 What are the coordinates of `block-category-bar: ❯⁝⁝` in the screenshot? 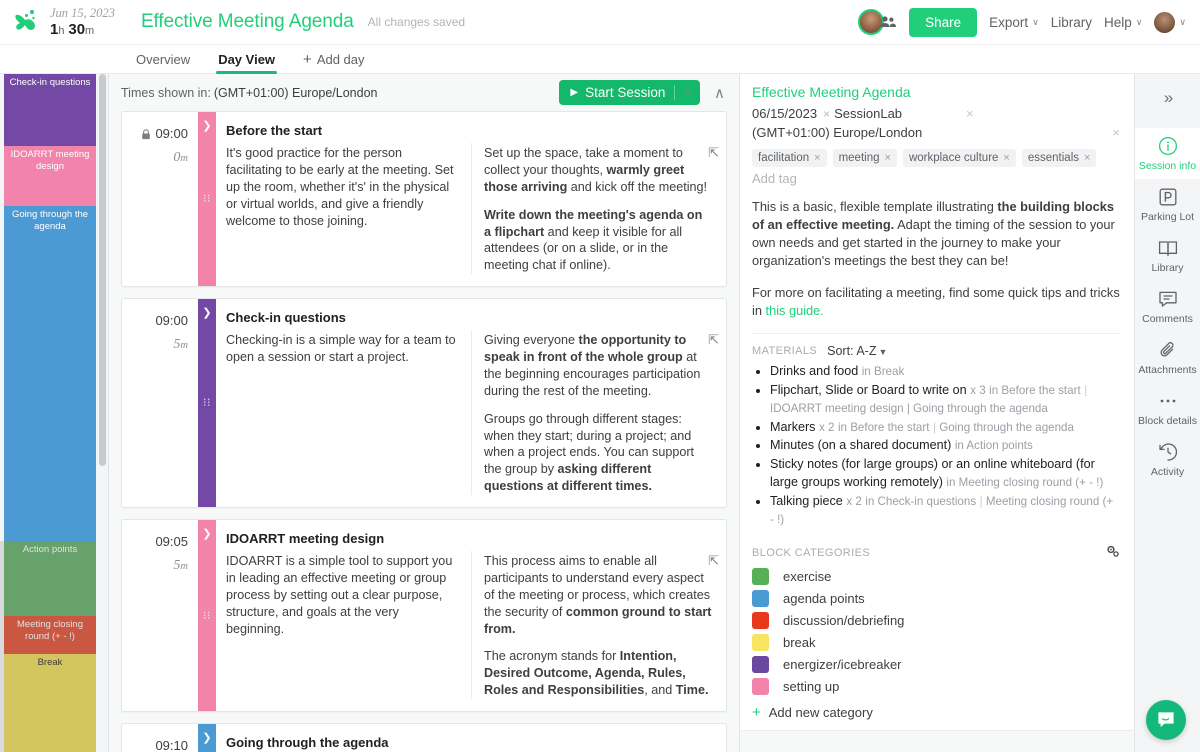 It's located at (207, 738).